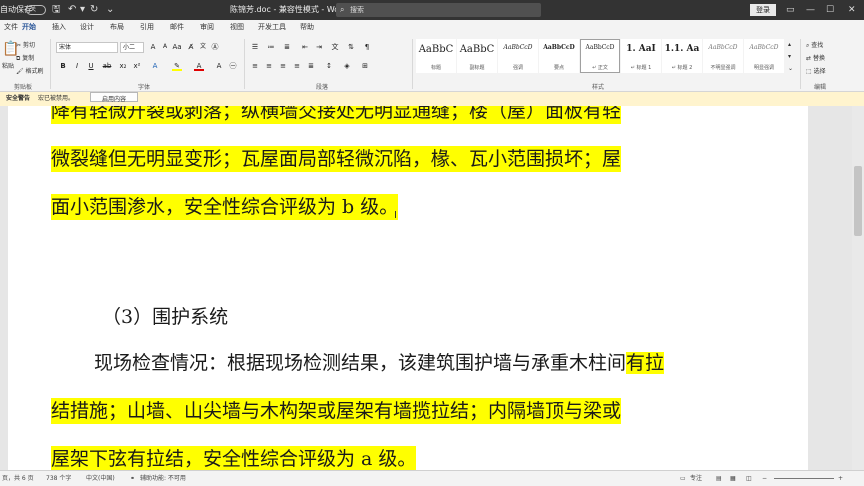  Describe the element at coordinates (432, 99) in the screenshot. I see `security-warning-bar: 安全警告 宏已被禁用。 启用内容` at that location.